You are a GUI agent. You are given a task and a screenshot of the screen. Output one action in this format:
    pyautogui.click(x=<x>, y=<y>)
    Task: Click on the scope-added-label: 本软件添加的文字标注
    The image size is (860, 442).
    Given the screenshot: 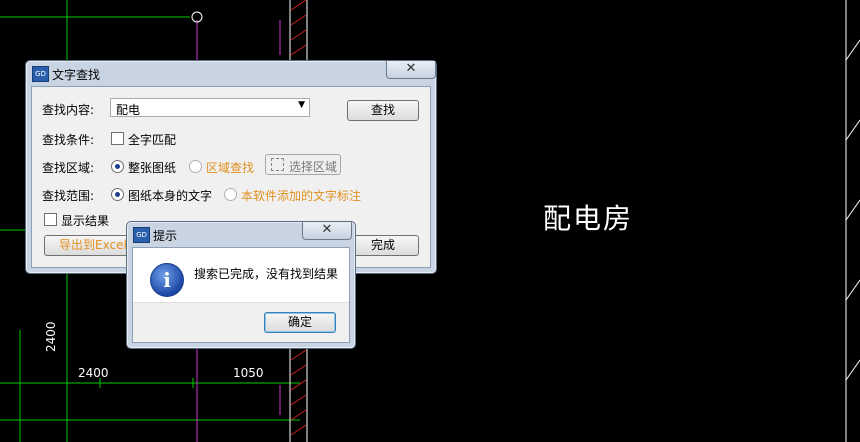 What is the action you would take?
    pyautogui.click(x=301, y=195)
    